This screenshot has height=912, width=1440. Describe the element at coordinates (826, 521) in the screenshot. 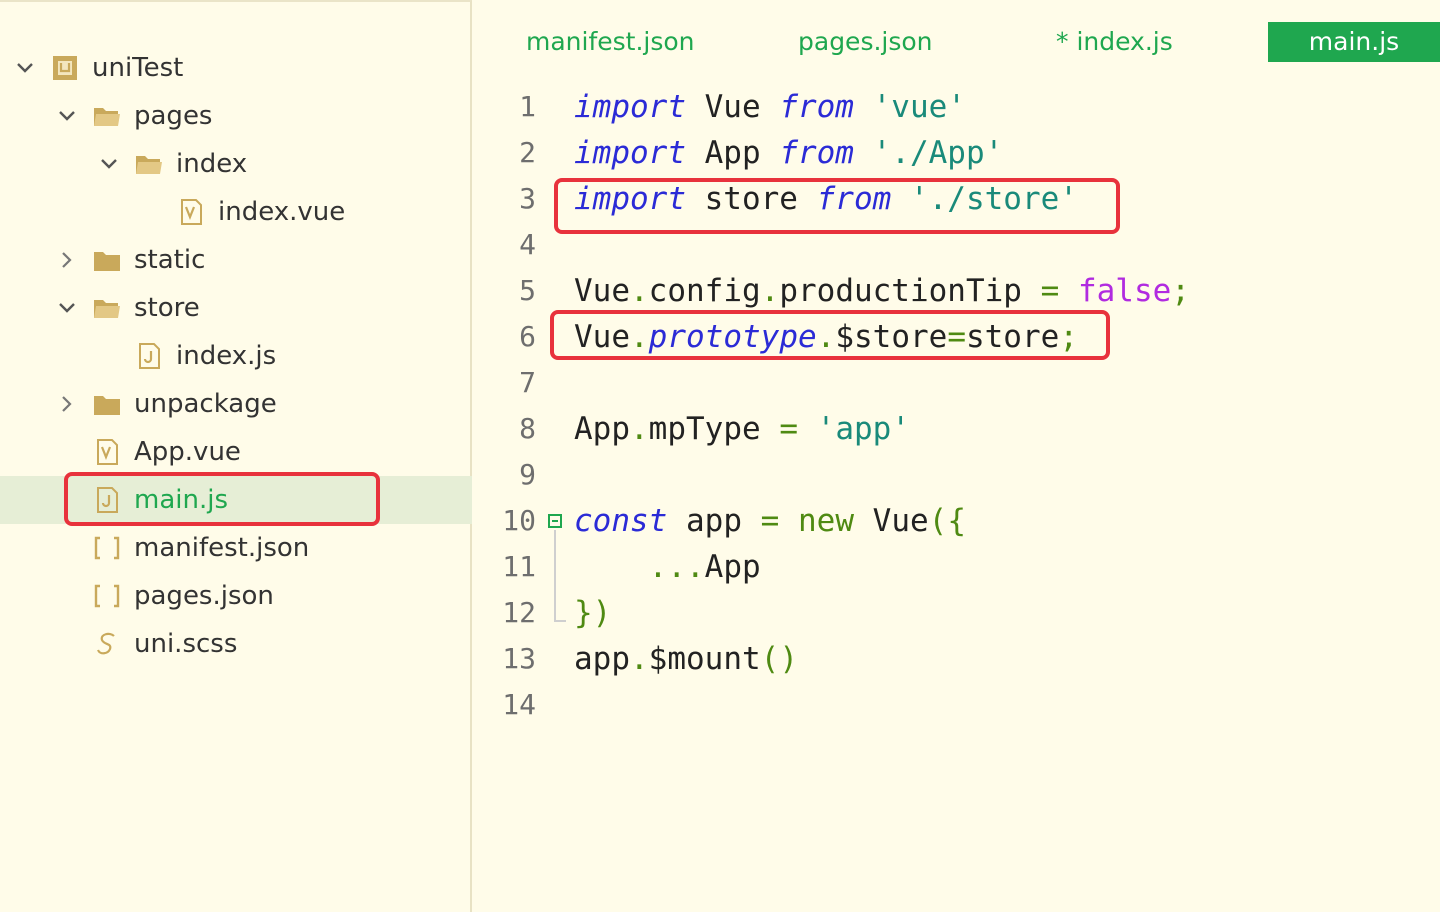

I see `code-token: new` at that location.